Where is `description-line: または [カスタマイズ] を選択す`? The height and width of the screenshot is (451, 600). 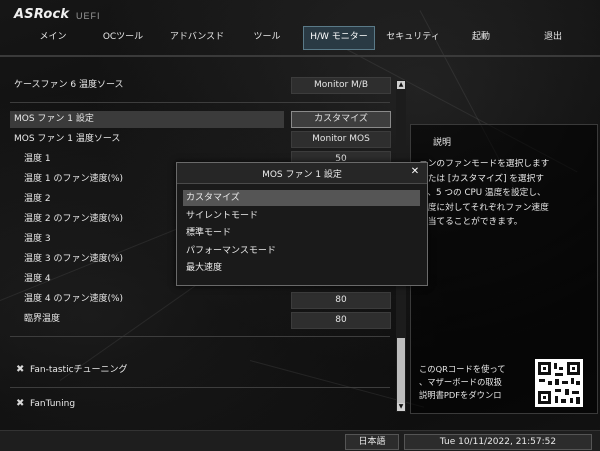
description-line: または [カスタマイズ] を選択す is located at coordinates (481, 178).